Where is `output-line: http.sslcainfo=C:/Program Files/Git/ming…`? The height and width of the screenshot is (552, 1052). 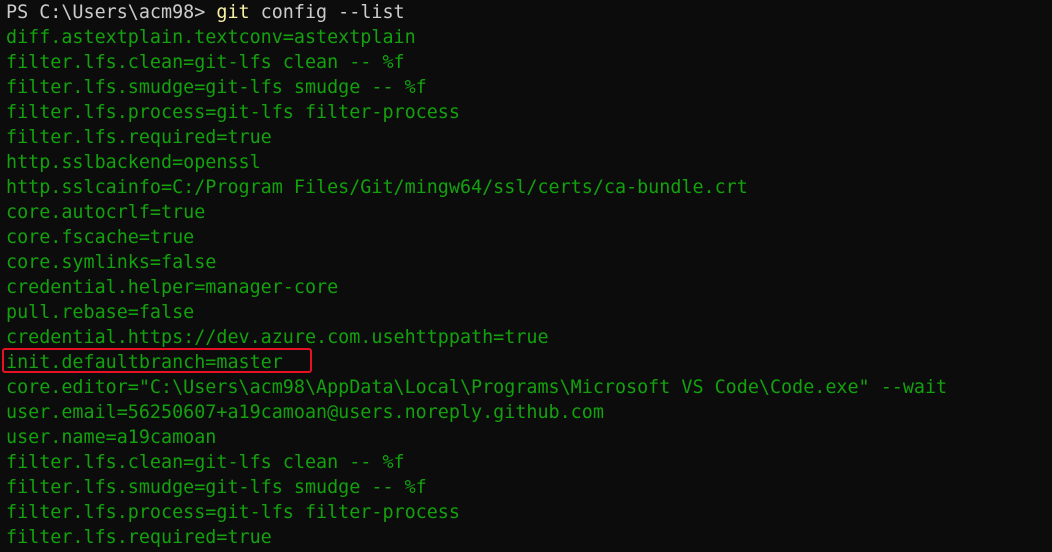 output-line: http.sslcainfo=C:/Program Files/Git/ming… is located at coordinates (377, 187).